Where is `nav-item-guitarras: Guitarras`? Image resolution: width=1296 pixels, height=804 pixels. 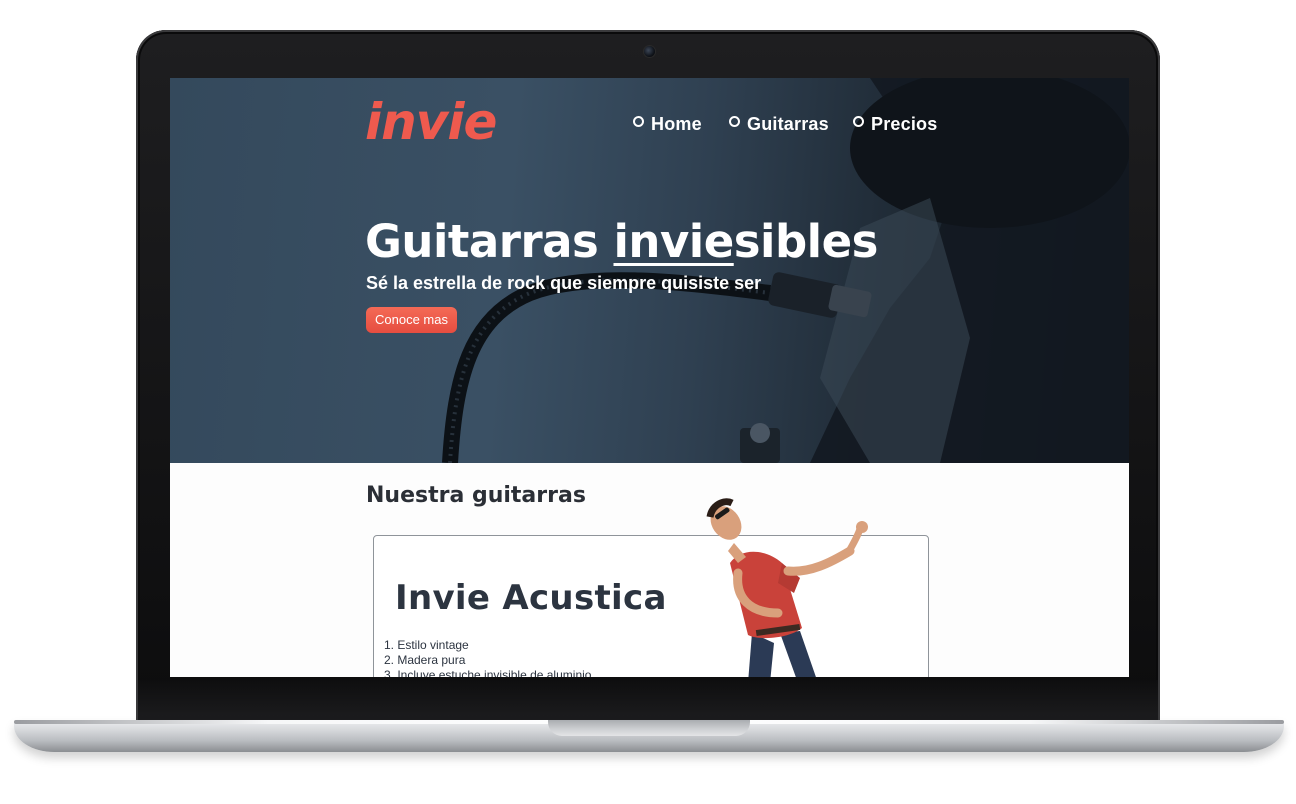 nav-item-guitarras: Guitarras is located at coordinates (779, 124).